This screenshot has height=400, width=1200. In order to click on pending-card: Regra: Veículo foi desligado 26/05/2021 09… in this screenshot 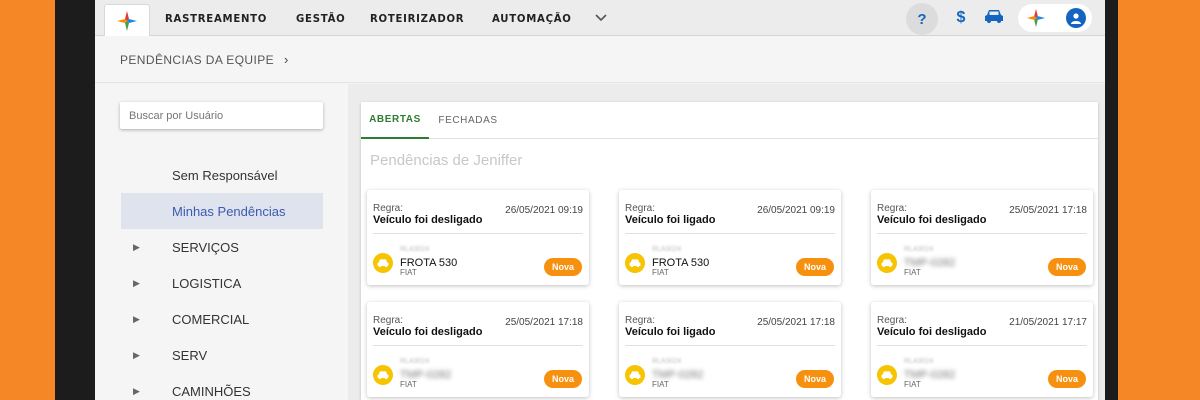, I will do `click(478, 237)`.